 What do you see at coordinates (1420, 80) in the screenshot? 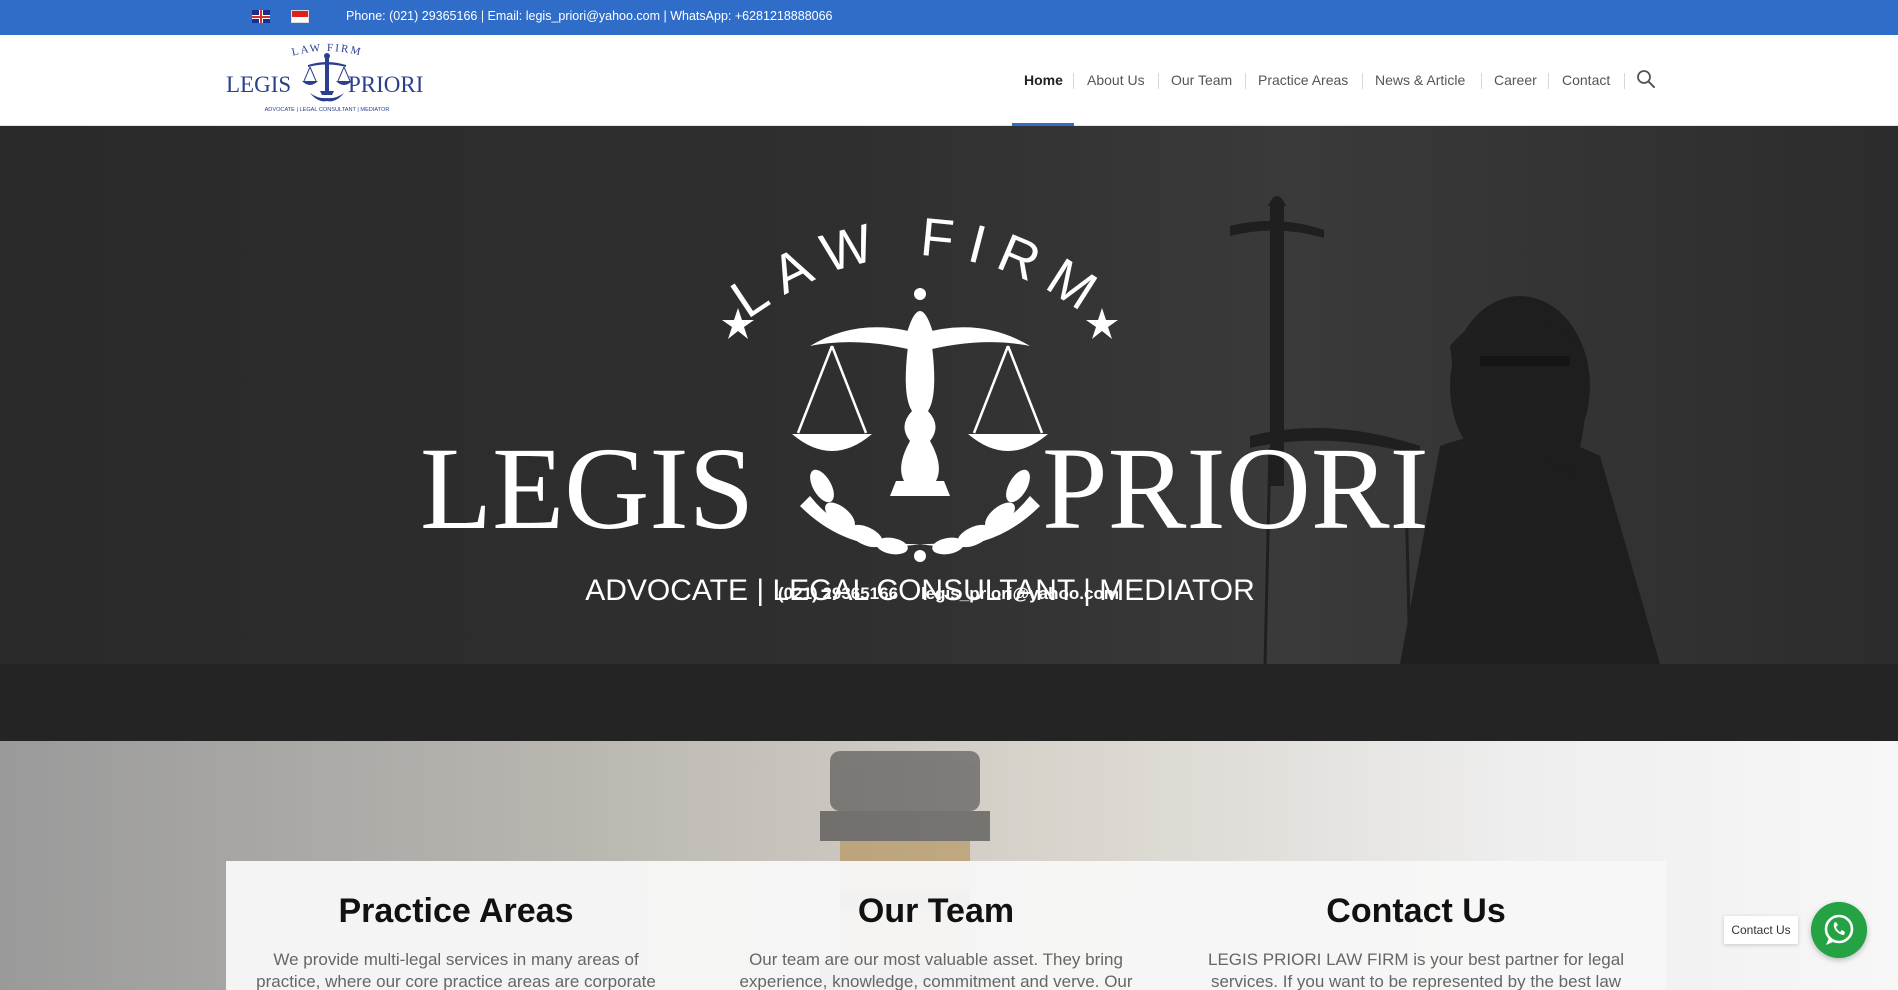
I see `nav-news-article: News & Article` at bounding box center [1420, 80].